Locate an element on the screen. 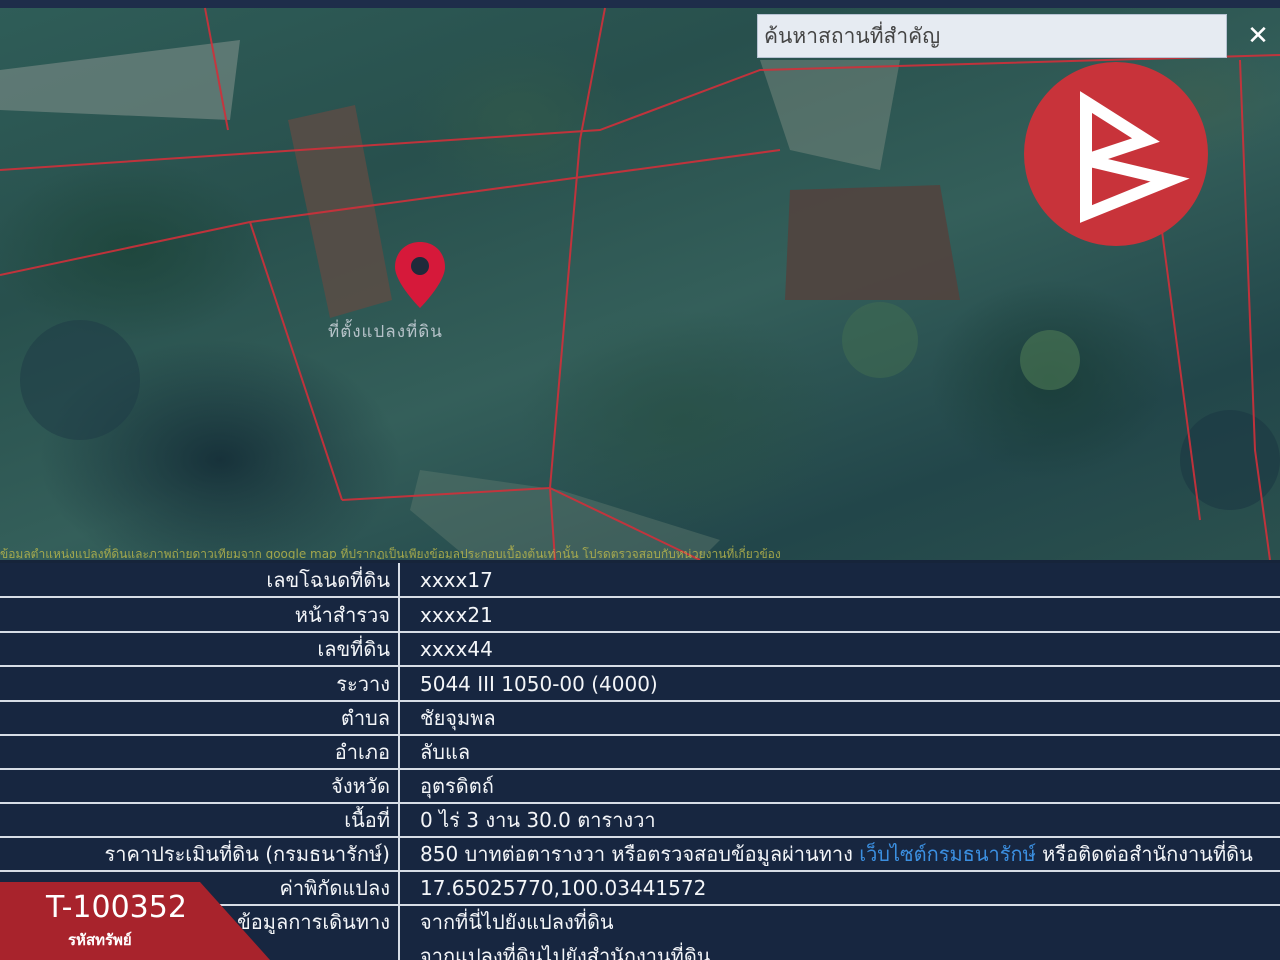 The image size is (1280, 960). row-value: อุตรดิตถ์ is located at coordinates (457, 786).